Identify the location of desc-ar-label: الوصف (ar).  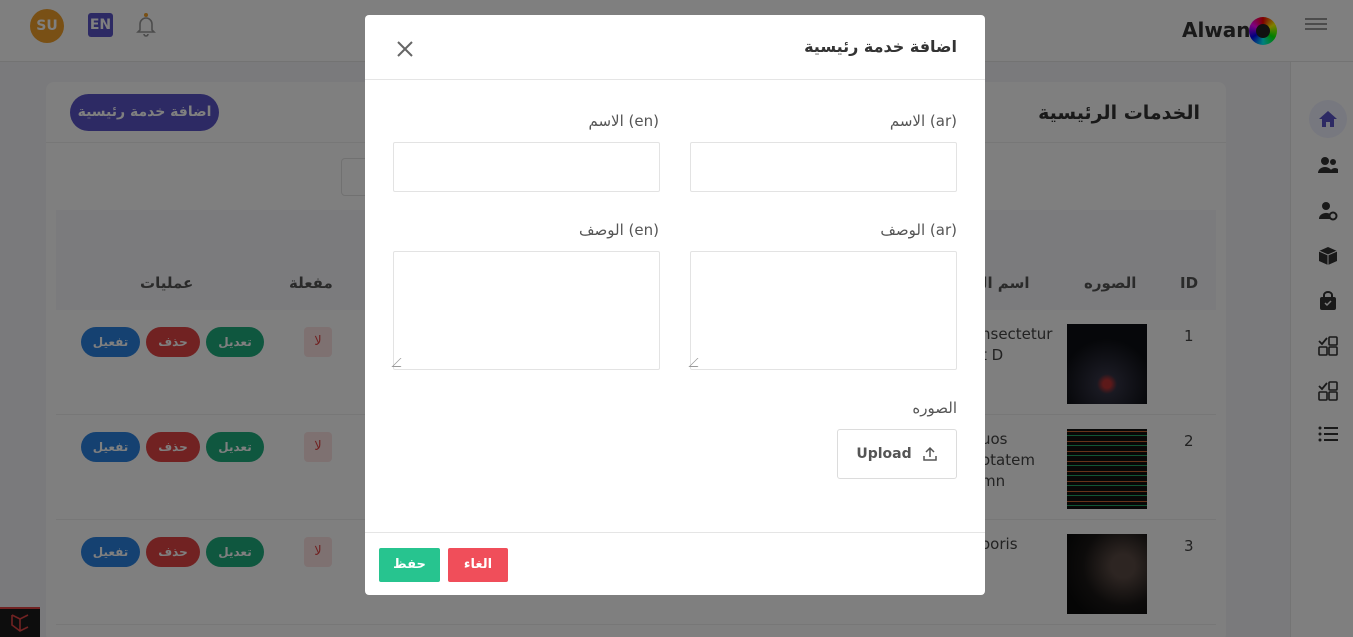
(918, 230).